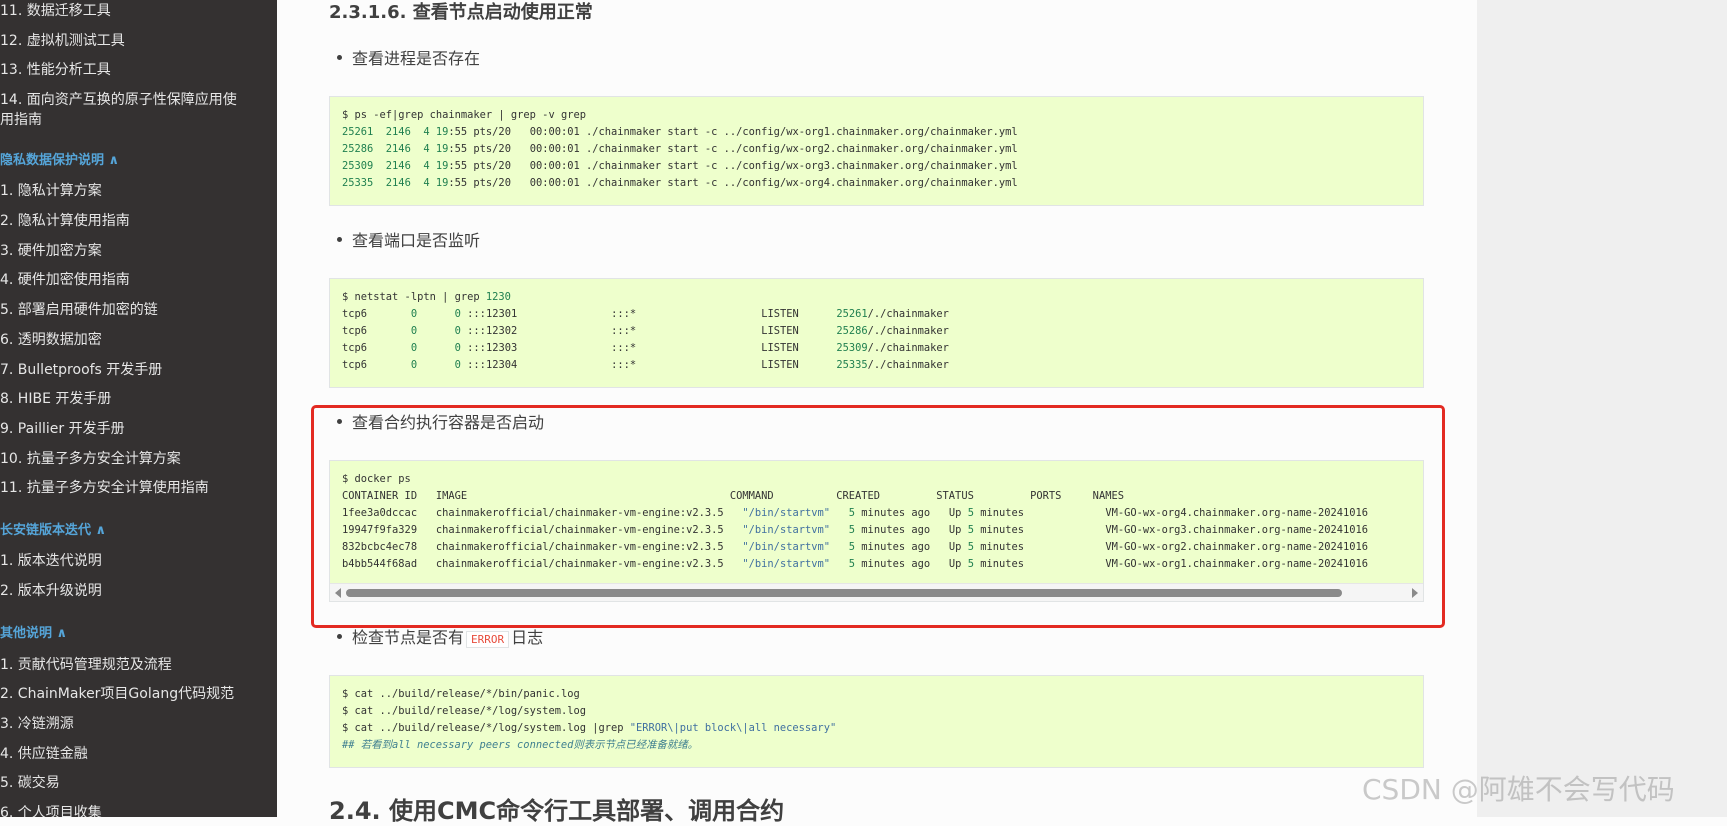  Describe the element at coordinates (135, 694) in the screenshot. I see `sidebar-item-other-2: 2. ChainMaker项目Golang代码规范` at that location.